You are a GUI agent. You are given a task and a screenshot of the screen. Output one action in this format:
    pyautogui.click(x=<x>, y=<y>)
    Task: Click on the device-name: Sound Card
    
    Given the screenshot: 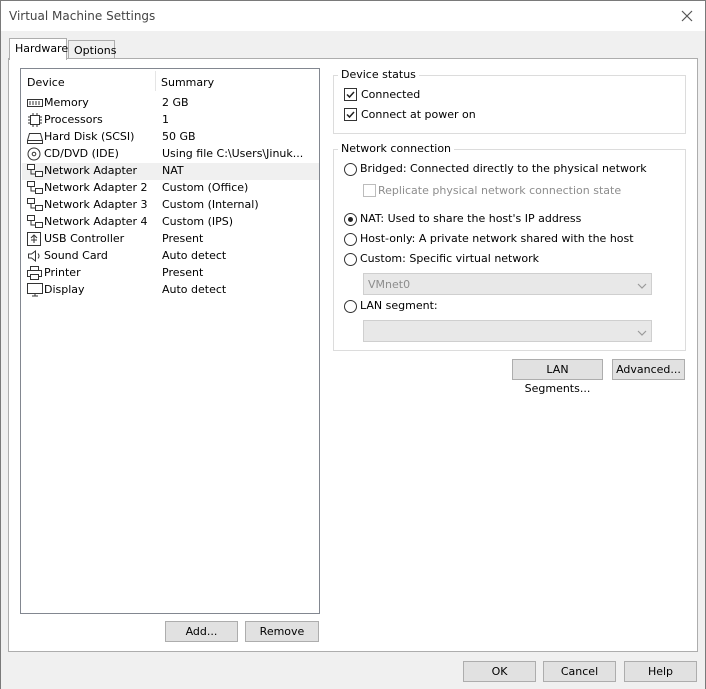 What is the action you would take?
    pyautogui.click(x=76, y=255)
    